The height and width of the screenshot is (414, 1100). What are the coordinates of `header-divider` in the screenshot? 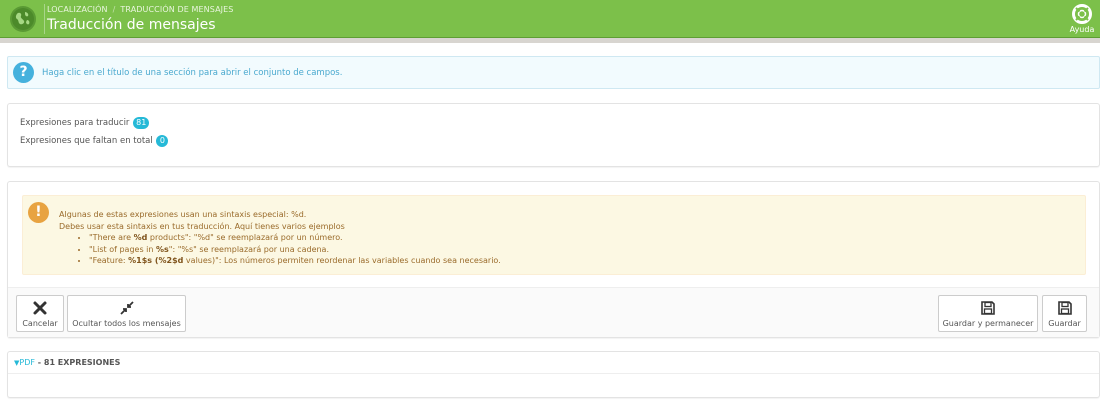 It's located at (44, 19).